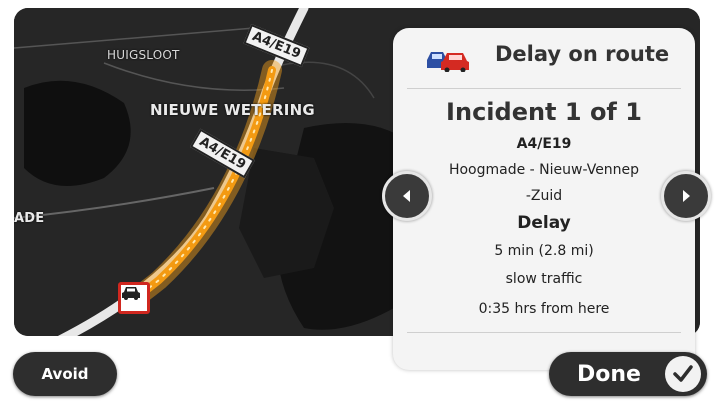 The width and height of the screenshot is (715, 407). I want to click on previous-incident-button, so click(407, 196).